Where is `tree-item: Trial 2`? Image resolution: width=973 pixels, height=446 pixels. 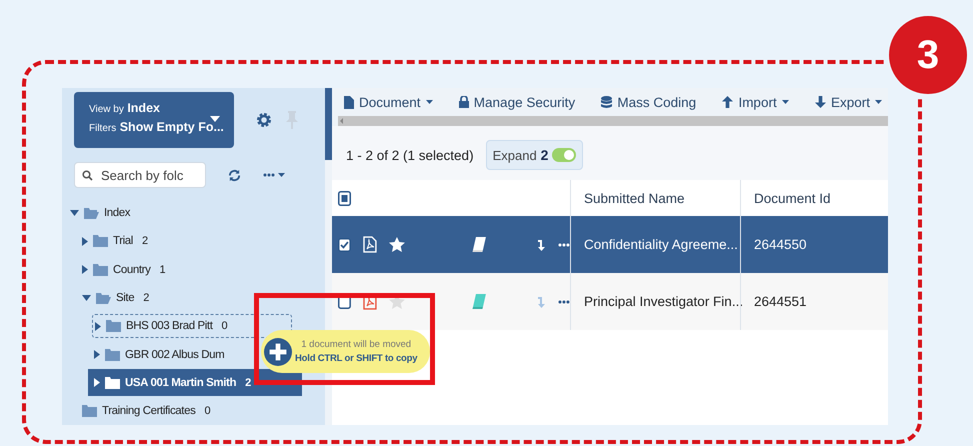 tree-item: Trial 2 is located at coordinates (116, 241).